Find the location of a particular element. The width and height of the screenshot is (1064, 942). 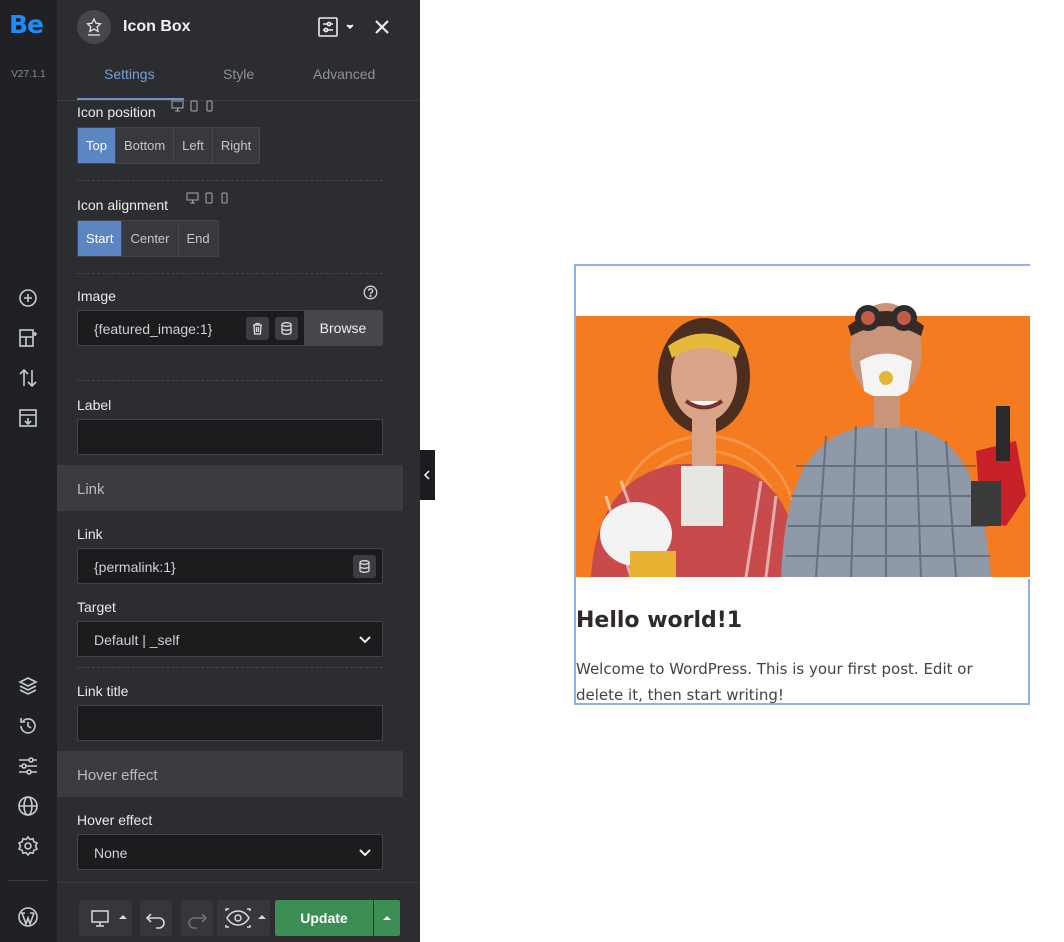

position-right-option: Right is located at coordinates (236, 145).